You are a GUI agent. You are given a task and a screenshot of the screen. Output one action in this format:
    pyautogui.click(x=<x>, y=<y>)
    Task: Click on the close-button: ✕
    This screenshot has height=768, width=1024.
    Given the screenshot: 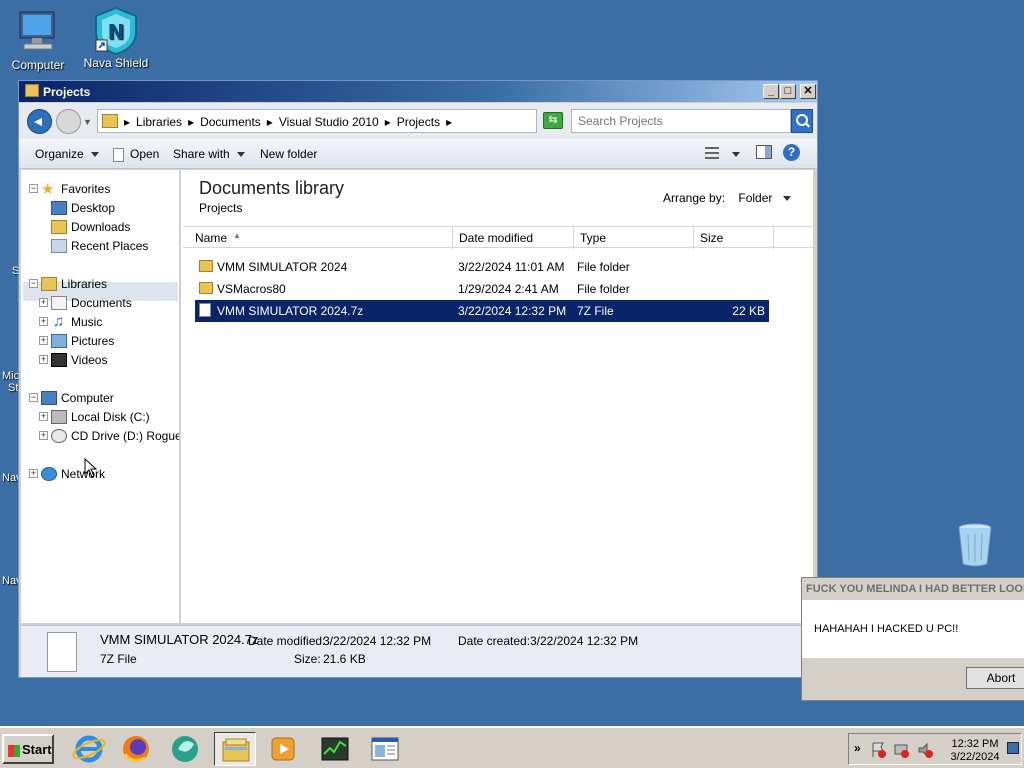 What is the action you would take?
    pyautogui.click(x=808, y=91)
    